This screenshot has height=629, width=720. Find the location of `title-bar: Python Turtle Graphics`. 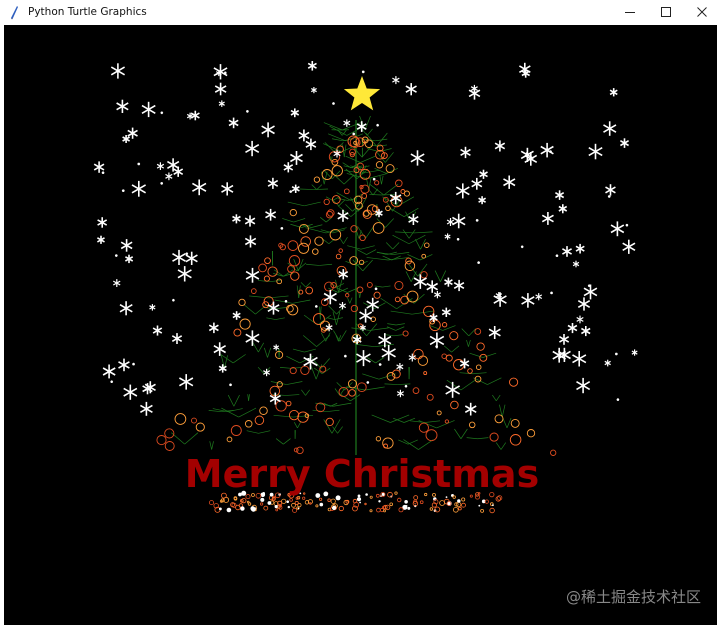

title-bar: Python Turtle Graphics is located at coordinates (360, 12).